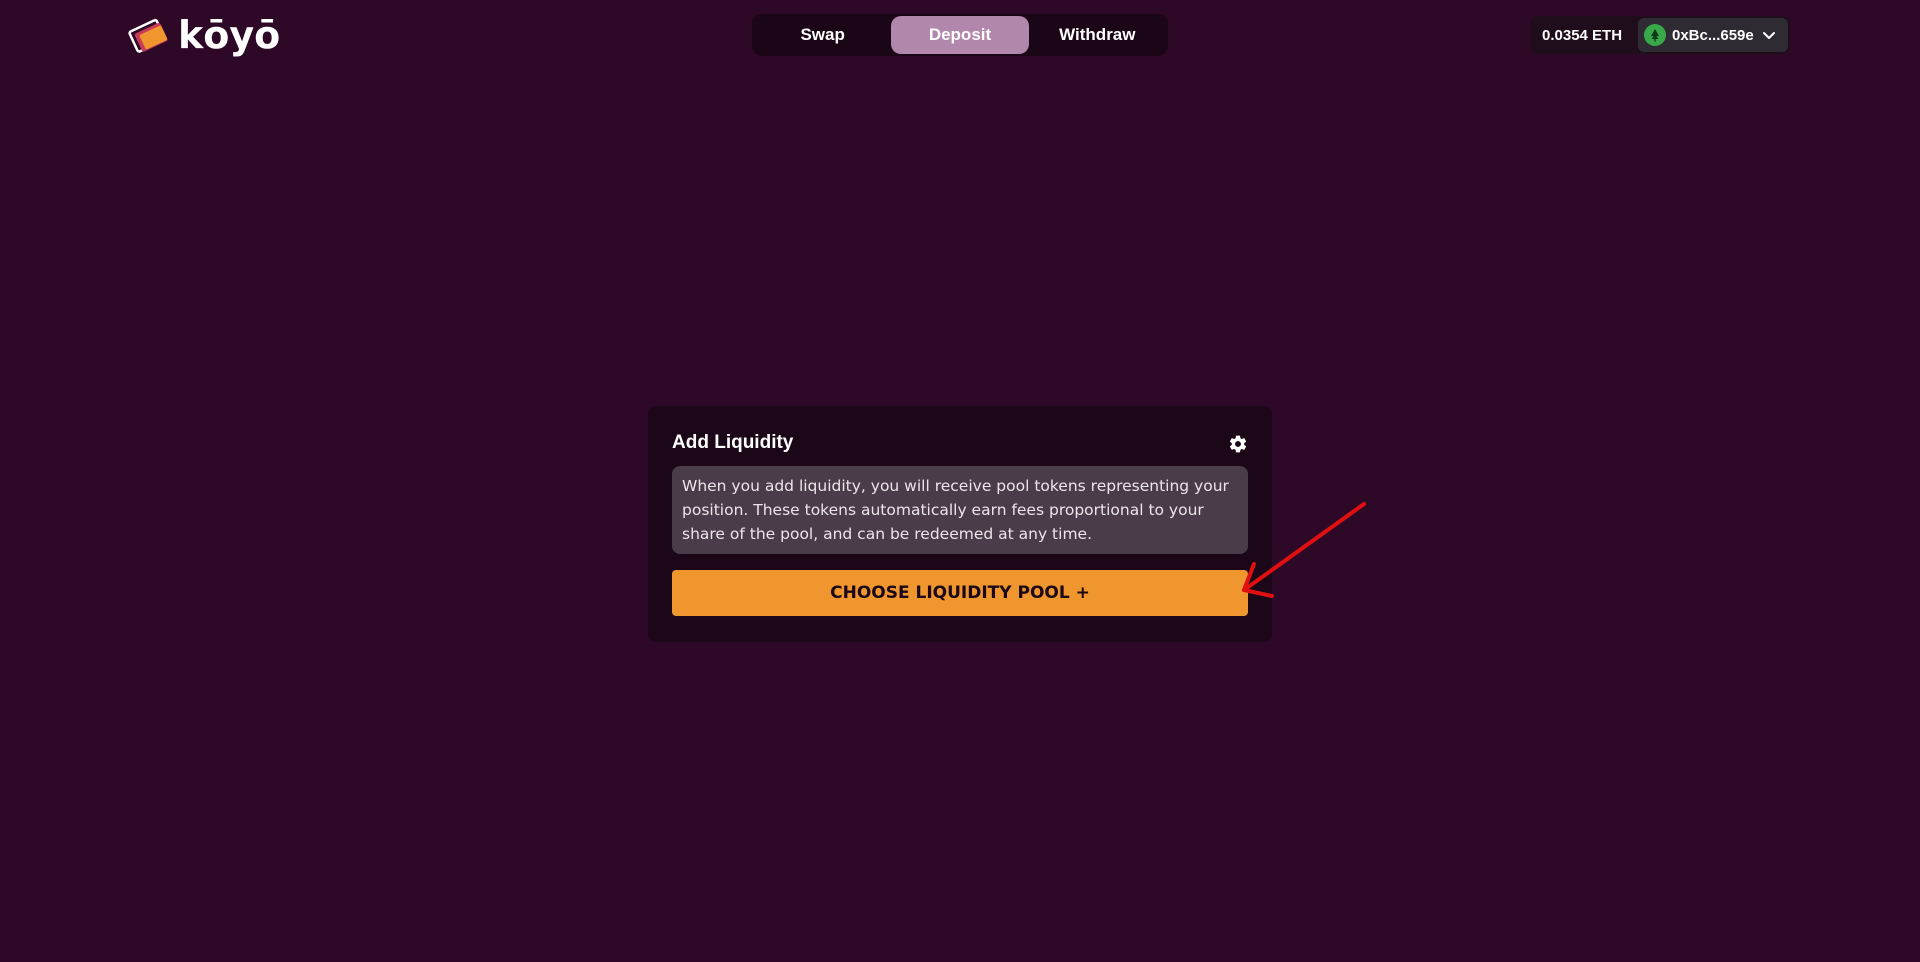  I want to click on card-title: Add Liquidity, so click(733, 442).